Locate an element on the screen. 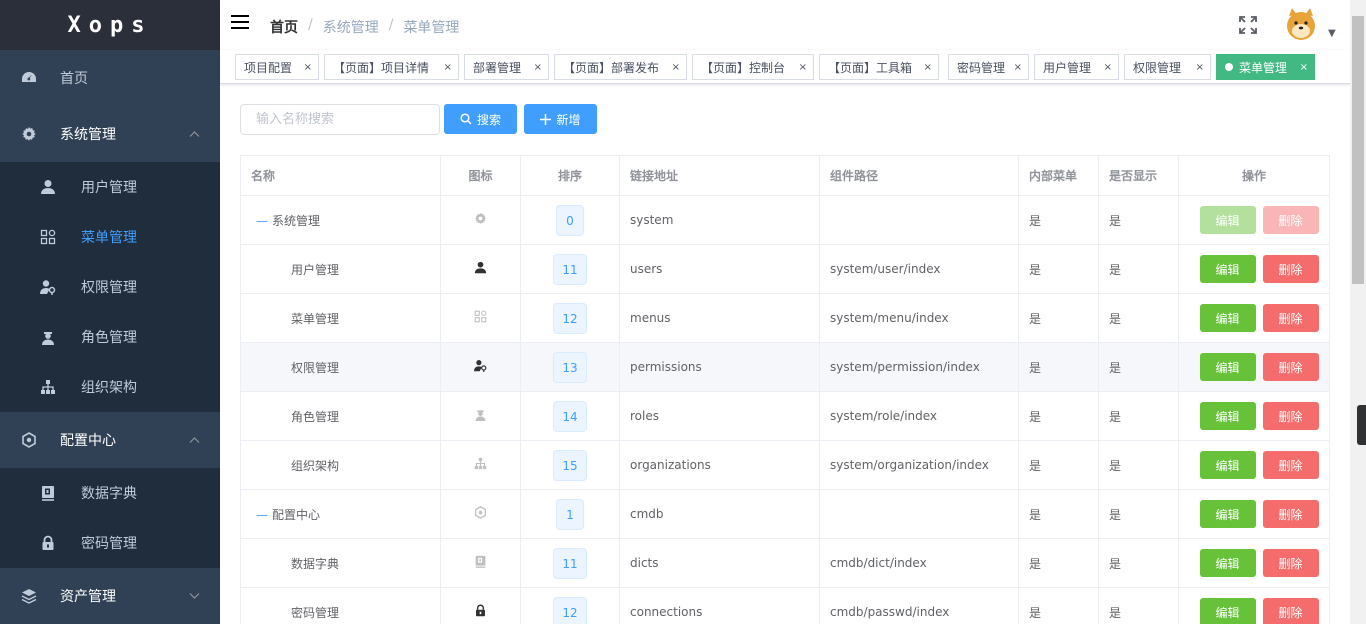 The height and width of the screenshot is (624, 1366). sidebar-item-label: 角色管理 is located at coordinates (109, 338).